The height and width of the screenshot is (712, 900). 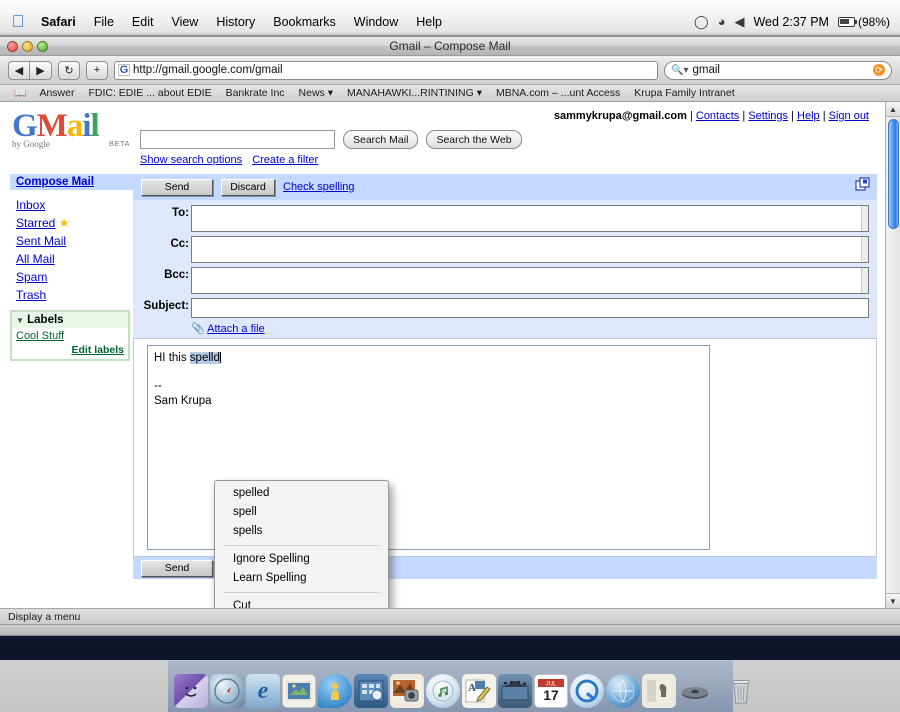 I want to click on menu-item-safari: Safari, so click(x=58, y=22).